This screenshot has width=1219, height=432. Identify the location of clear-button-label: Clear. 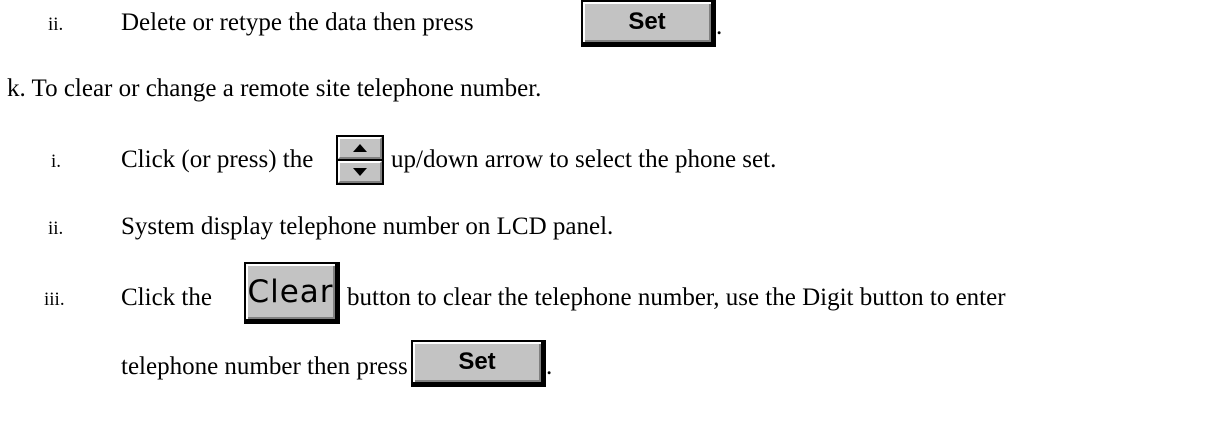
(290, 291).